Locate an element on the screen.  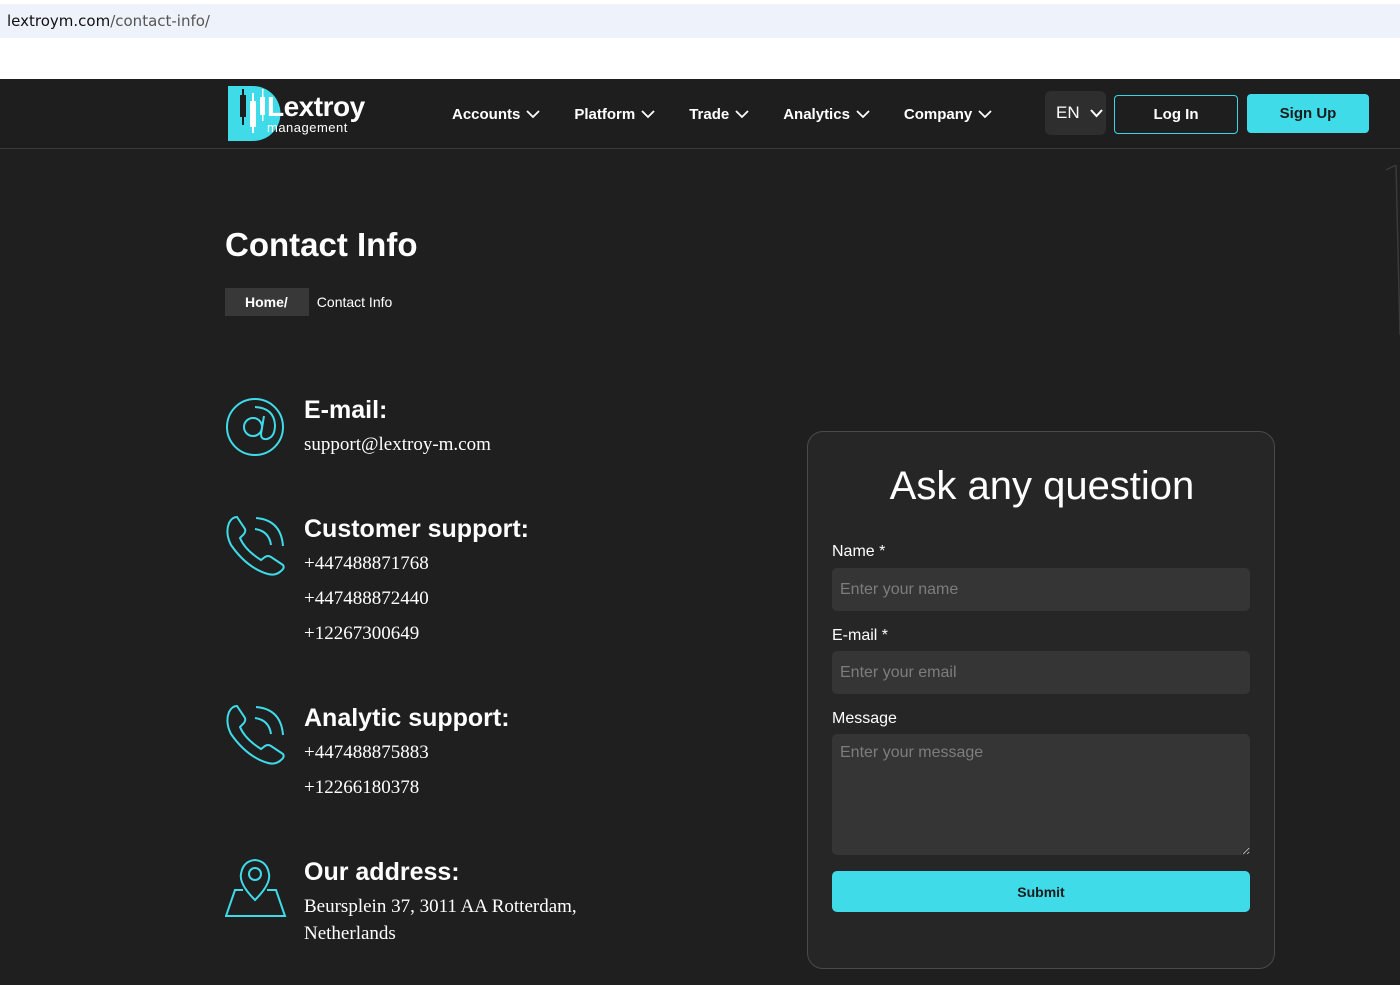
nav-analytics: Analytics is located at coordinates (826, 114).